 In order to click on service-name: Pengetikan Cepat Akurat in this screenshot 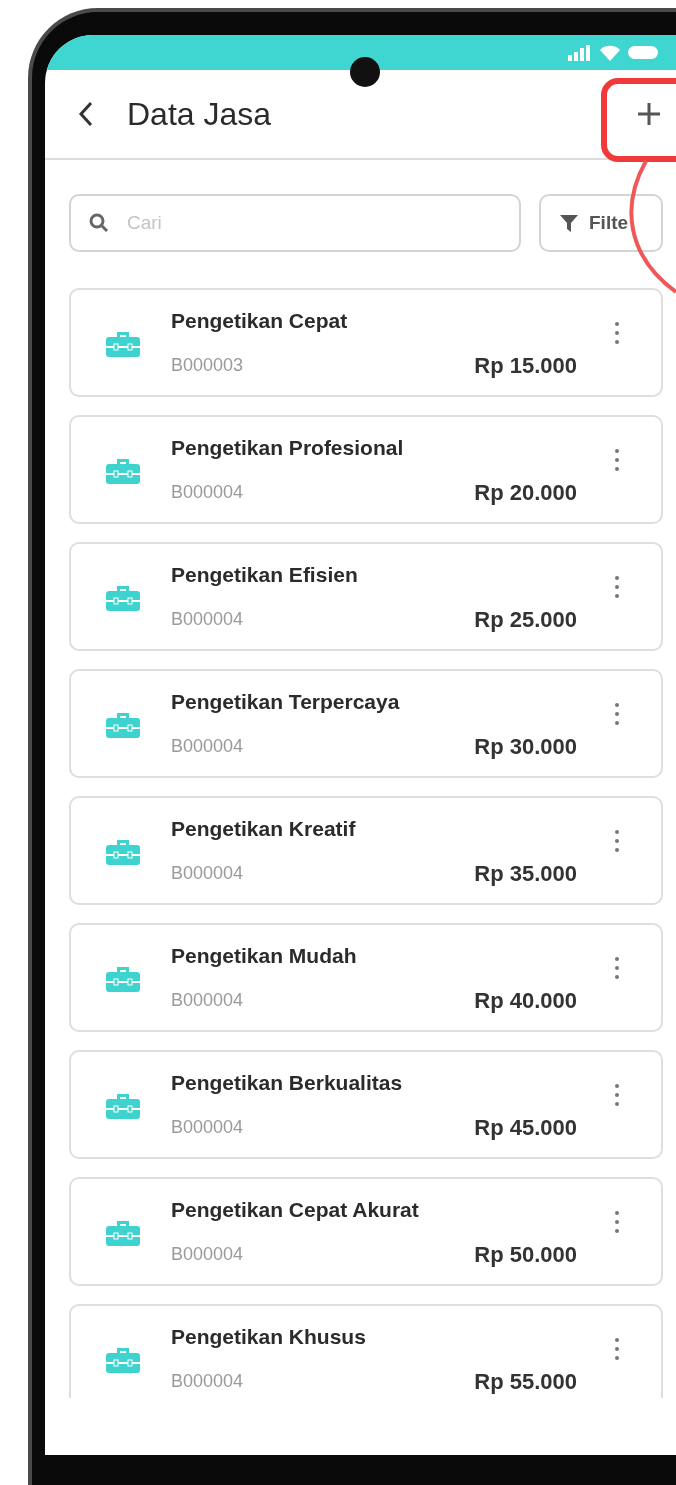, I will do `click(295, 1210)`.